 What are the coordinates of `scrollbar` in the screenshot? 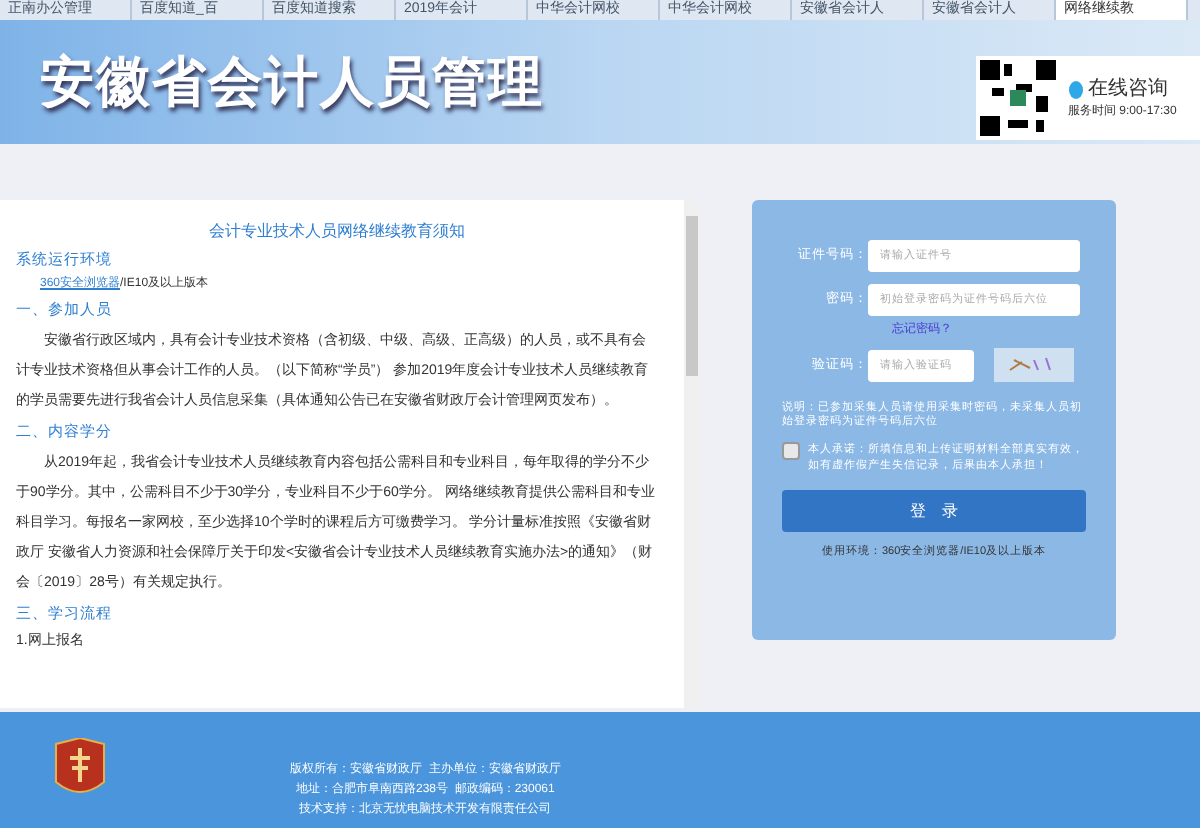 It's located at (692, 454).